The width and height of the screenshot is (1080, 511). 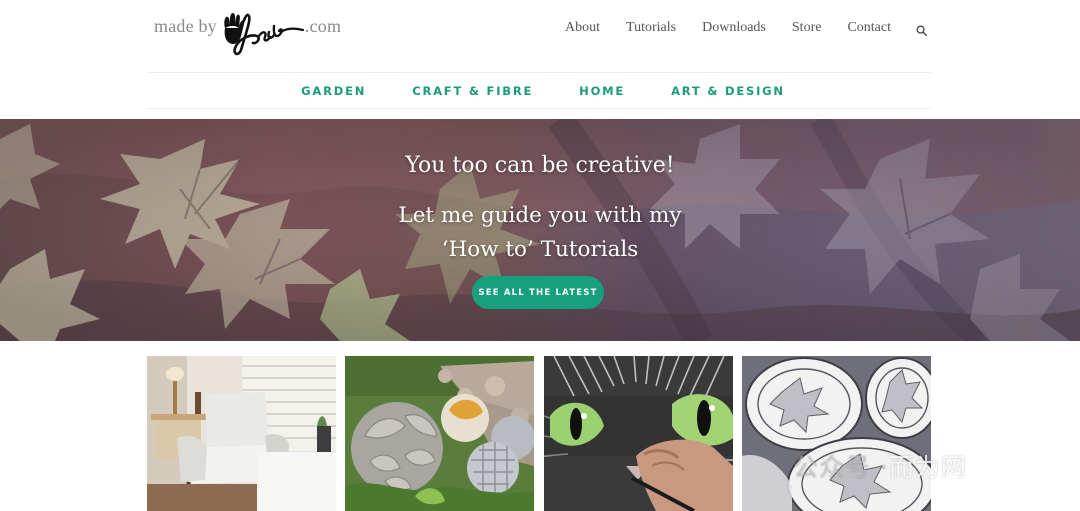 What do you see at coordinates (869, 28) in the screenshot?
I see `nav-link-contact: Contact` at bounding box center [869, 28].